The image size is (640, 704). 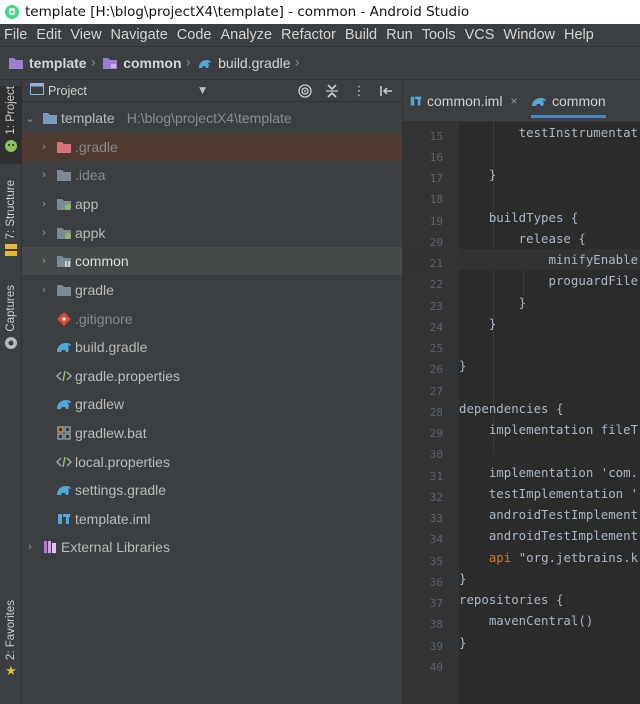 What do you see at coordinates (47, 63) in the screenshot?
I see `breadcrumb-root: template` at bounding box center [47, 63].